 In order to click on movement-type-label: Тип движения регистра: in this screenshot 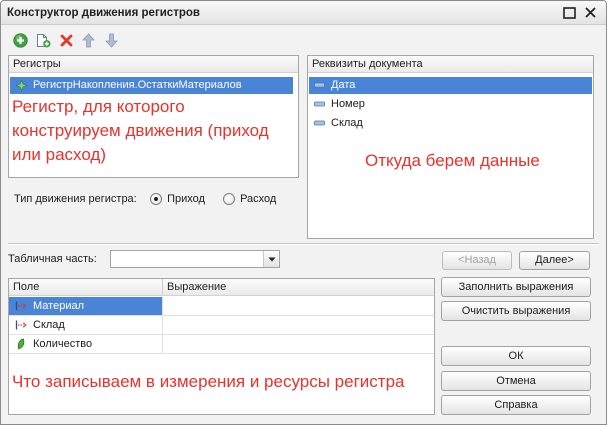, I will do `click(75, 199)`.